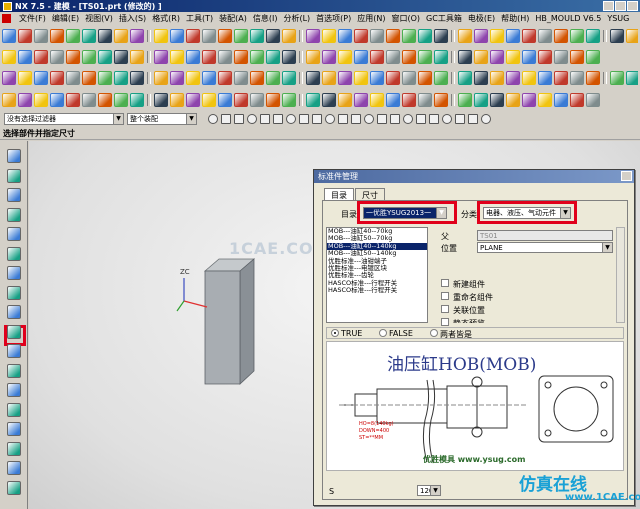 The height and width of the screenshot is (509, 640). What do you see at coordinates (162, 119) in the screenshot?
I see `selection-scope-dropdown: 整个装配 ▼` at bounding box center [162, 119].